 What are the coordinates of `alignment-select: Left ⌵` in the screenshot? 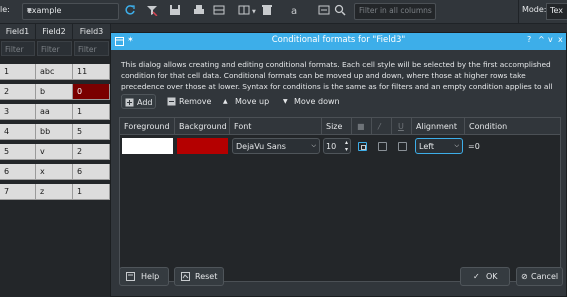 It's located at (439, 146).